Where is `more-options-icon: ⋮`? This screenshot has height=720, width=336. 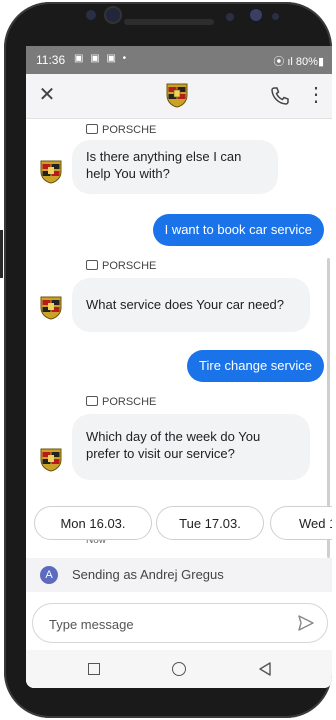 more-options-icon: ⋮ is located at coordinates (316, 95).